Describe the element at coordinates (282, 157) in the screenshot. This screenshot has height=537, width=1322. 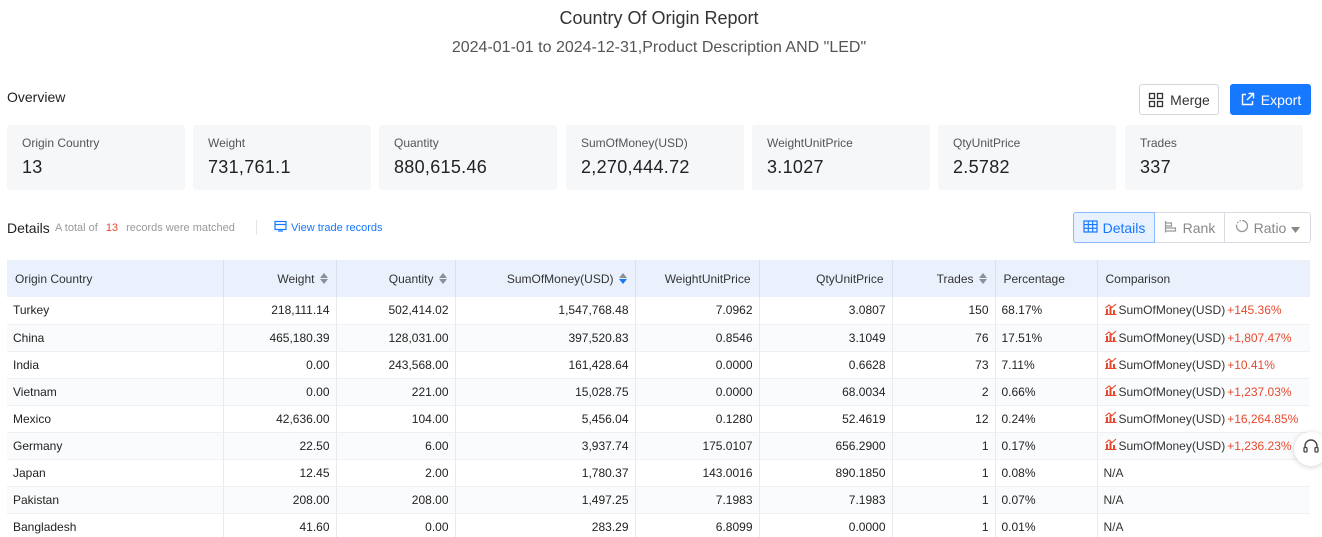
I see `stat-card-weight: Weight 731,761.1` at that location.